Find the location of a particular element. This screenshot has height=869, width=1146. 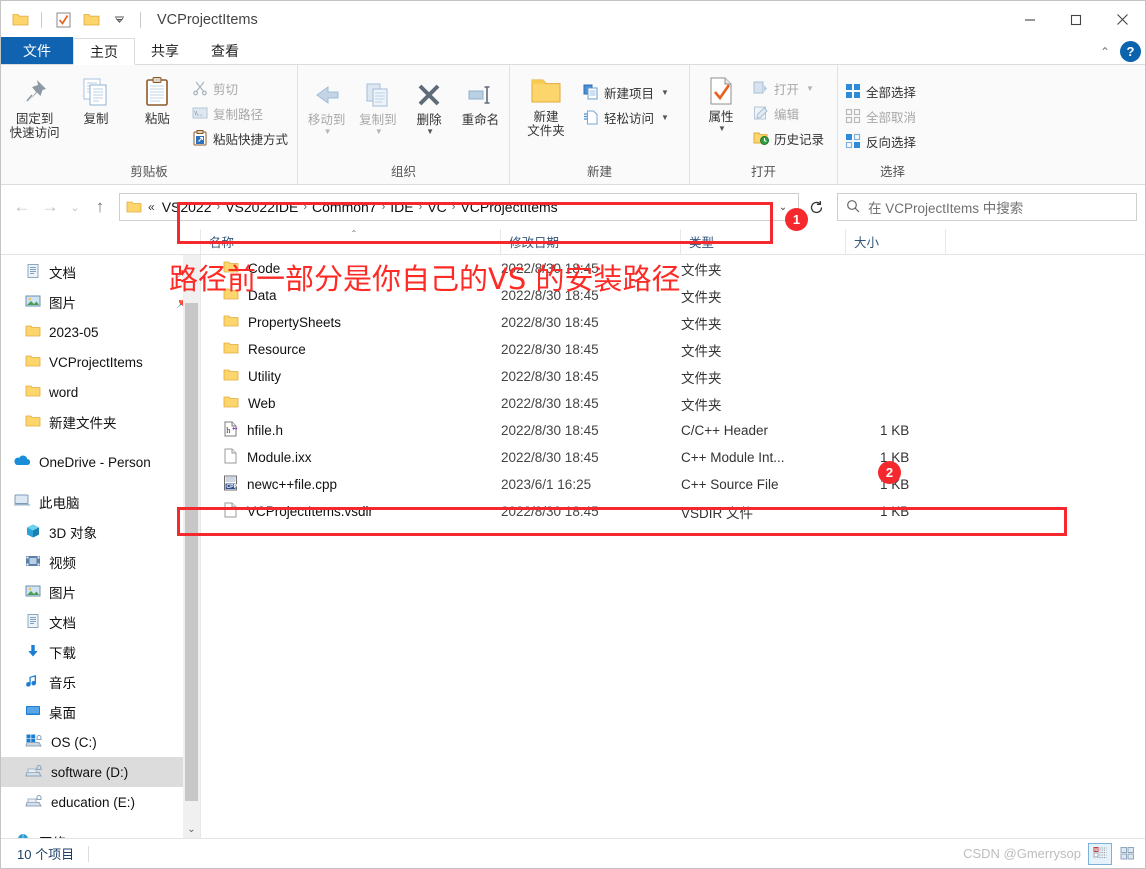

forward-button: → is located at coordinates (50, 207).